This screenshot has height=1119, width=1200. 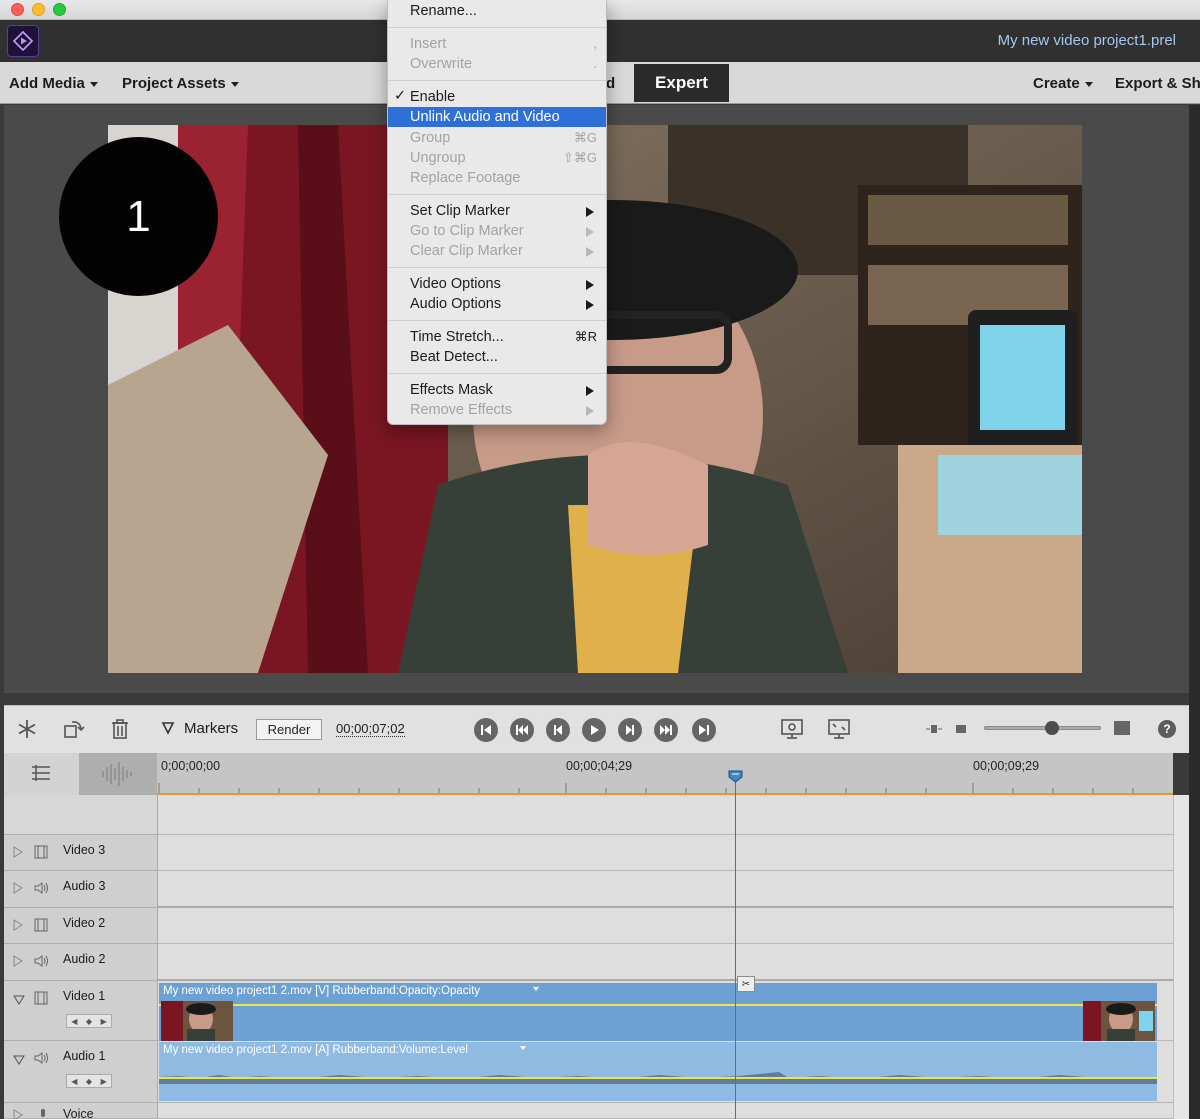 I want to click on render-button: Render, so click(x=289, y=729).